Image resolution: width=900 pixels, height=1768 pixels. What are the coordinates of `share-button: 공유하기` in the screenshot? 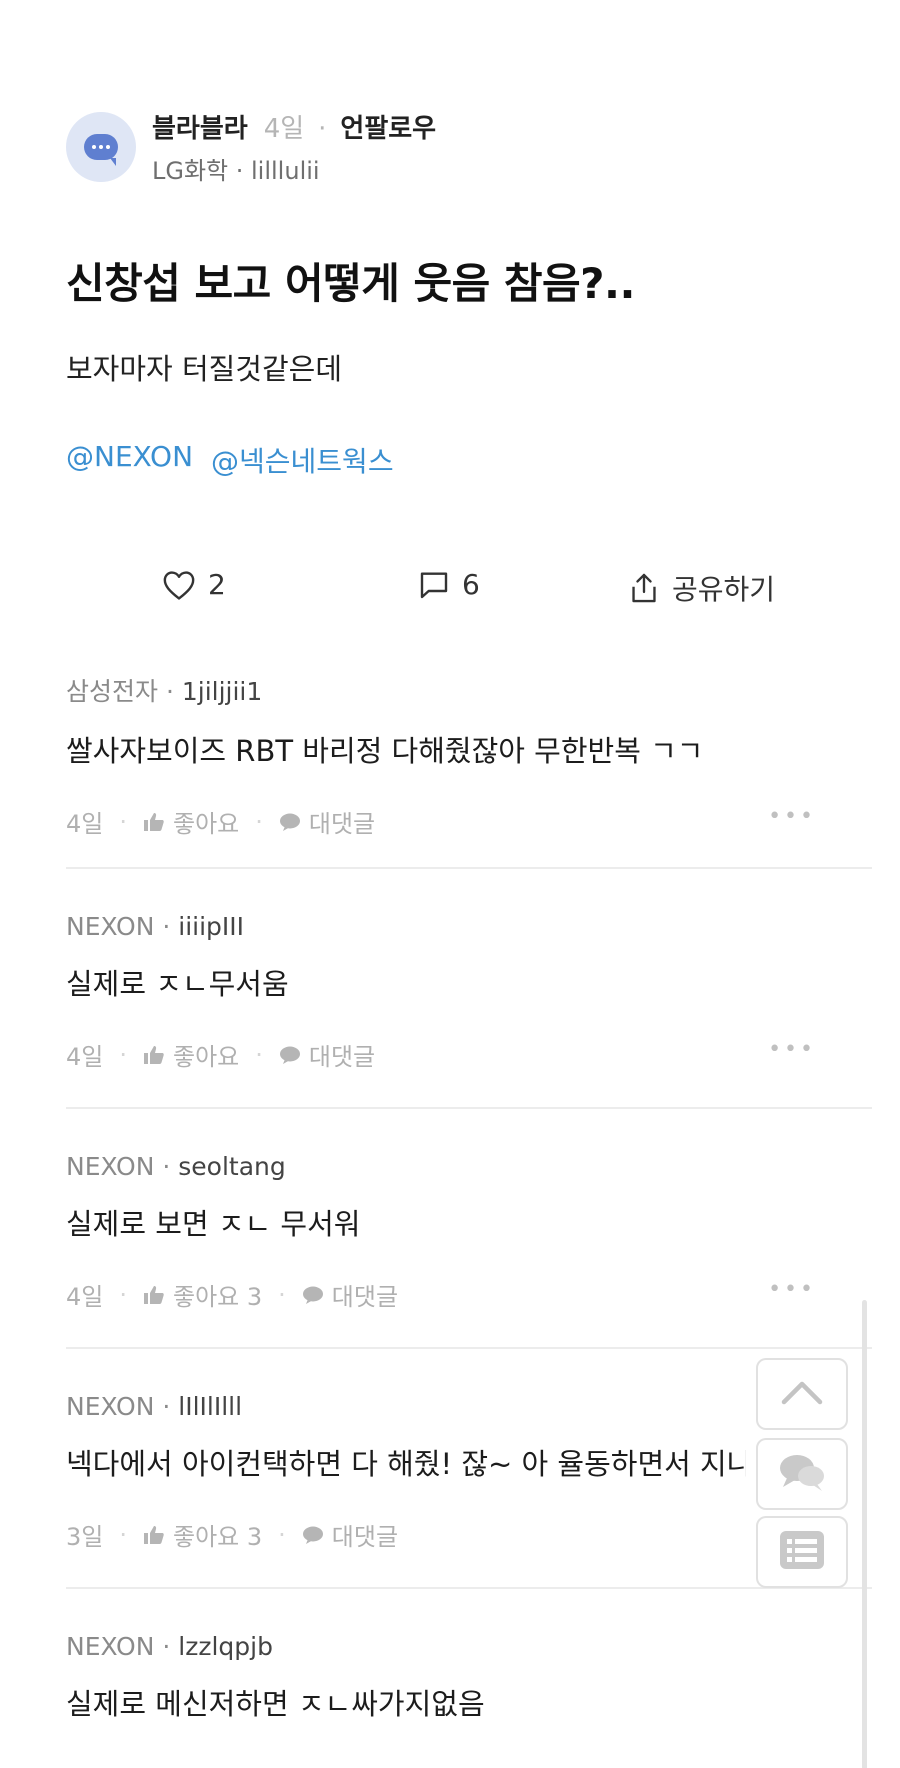 It's located at (701, 588).